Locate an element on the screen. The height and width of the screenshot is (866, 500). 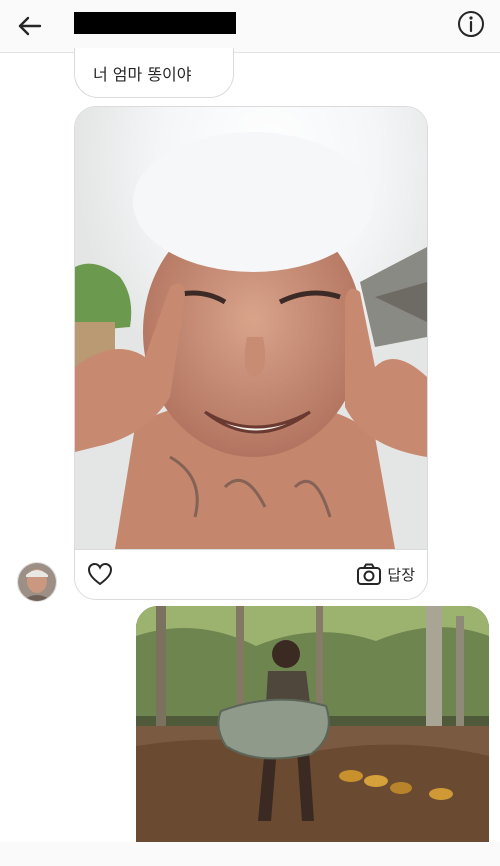
like-button is located at coordinates (100, 574).